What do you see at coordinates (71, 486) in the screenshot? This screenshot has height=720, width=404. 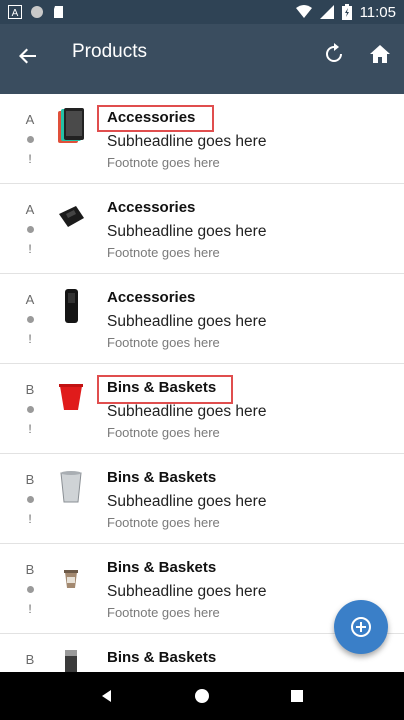 I see `wastebasket-icon` at bounding box center [71, 486].